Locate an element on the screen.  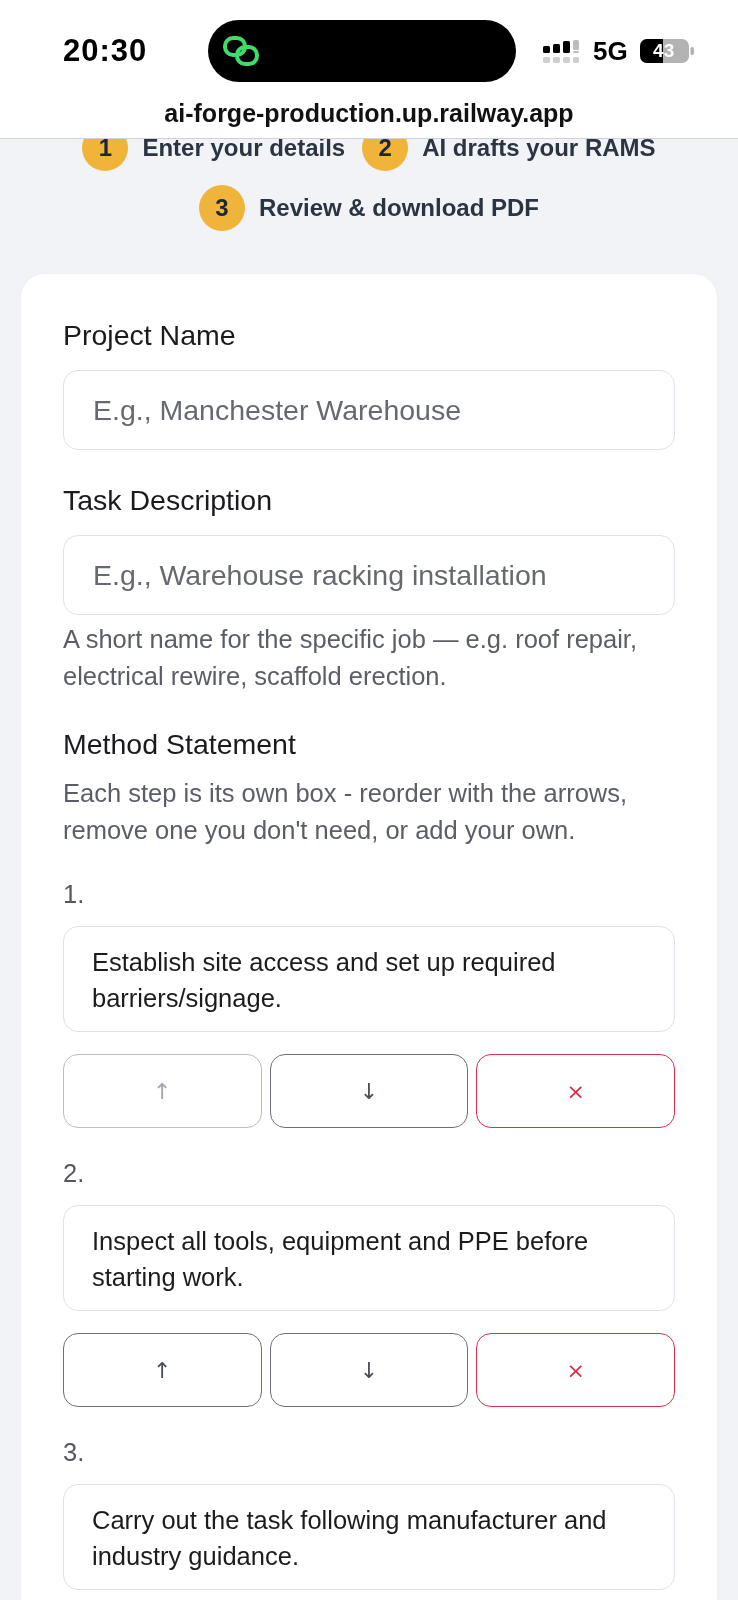
move-up-button: ↑ is located at coordinates (162, 1370).